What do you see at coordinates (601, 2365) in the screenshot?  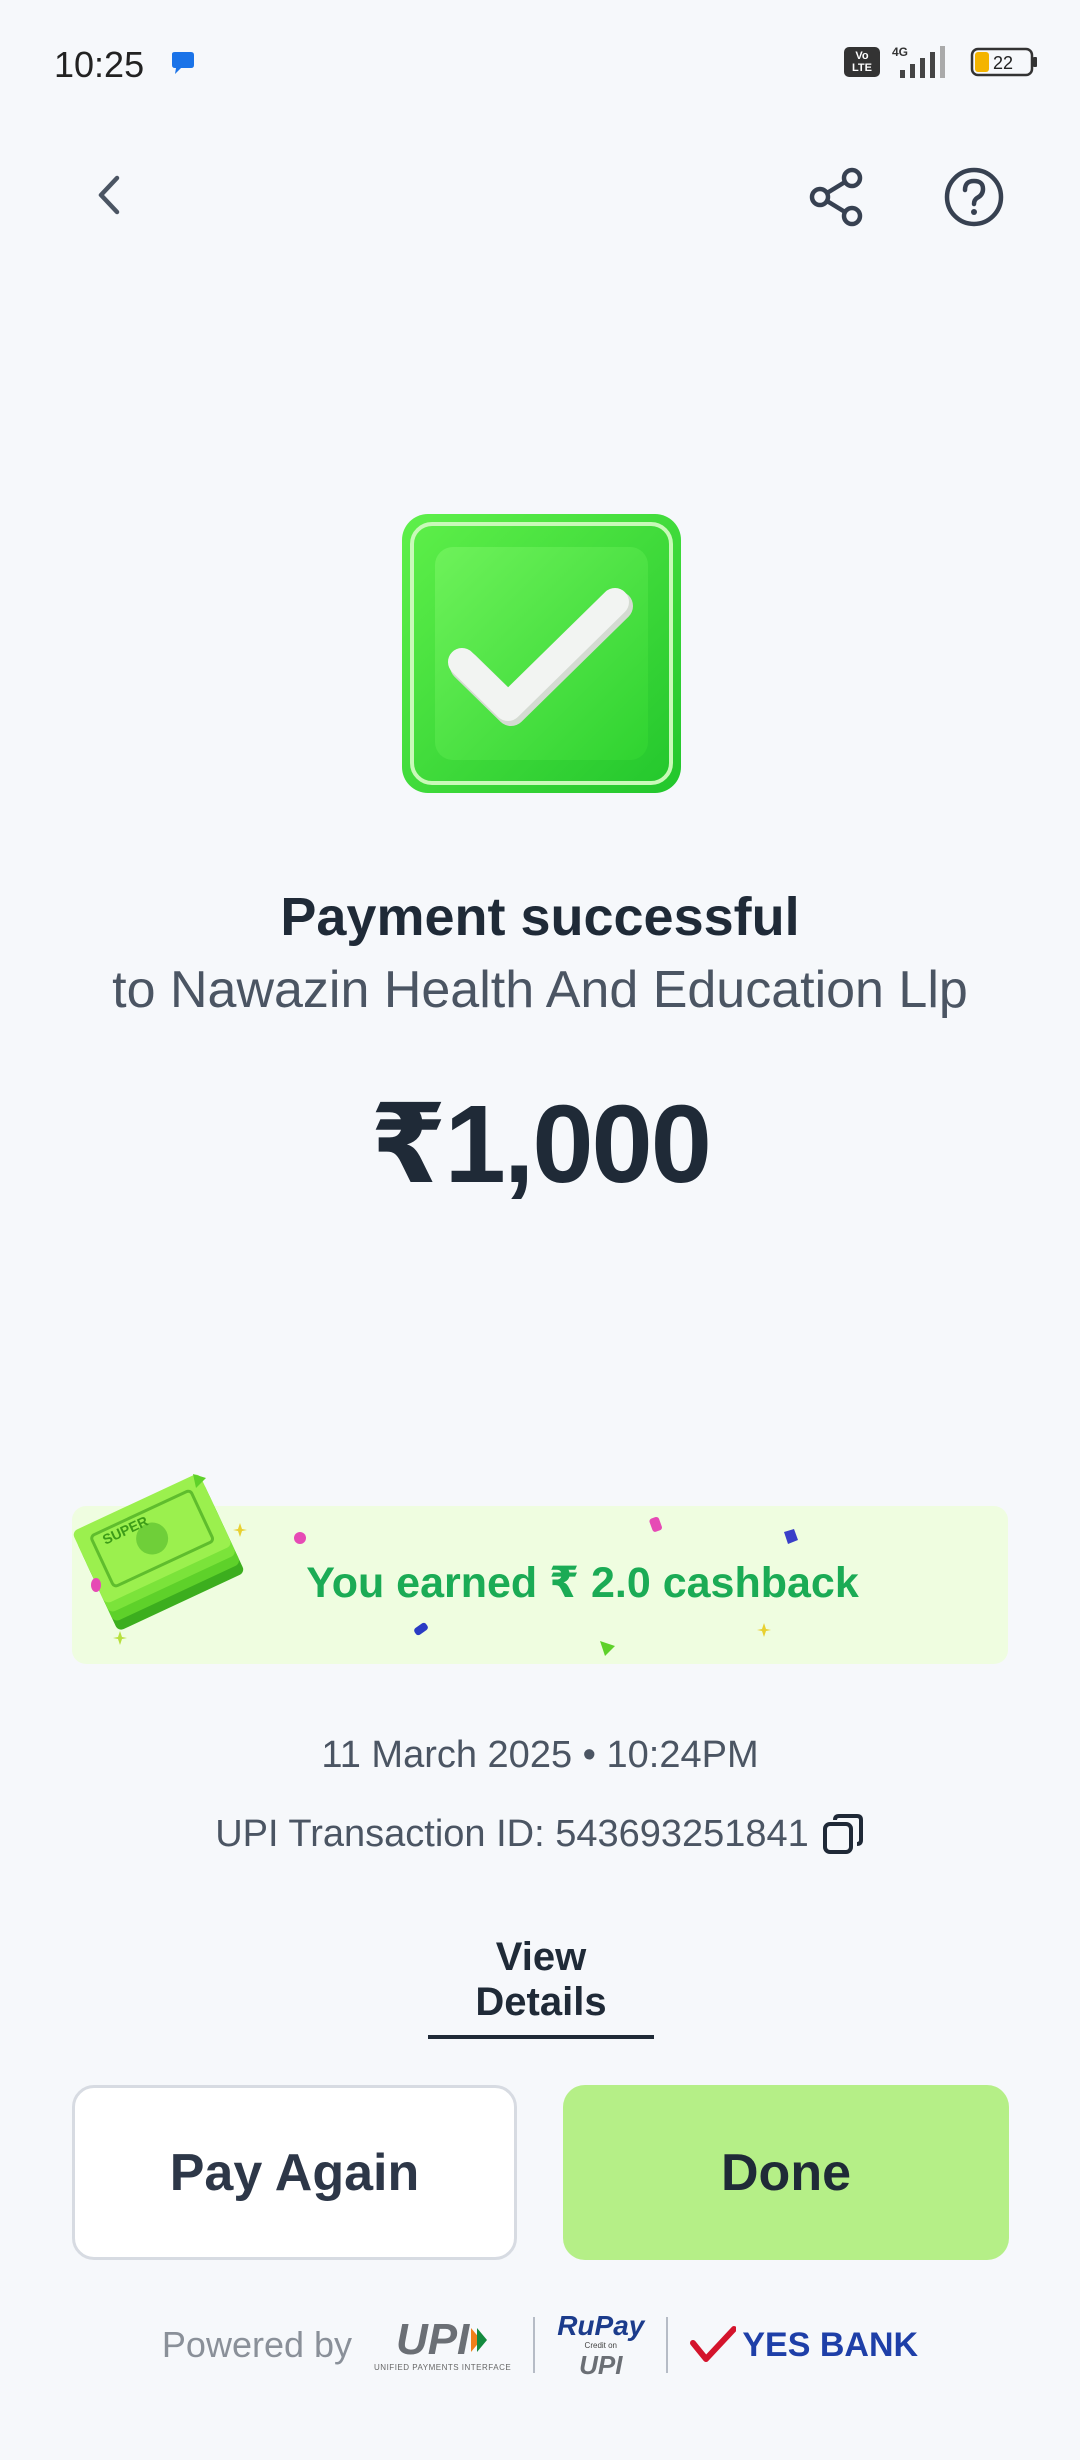 I see `rupay-upi-text: UPI` at bounding box center [601, 2365].